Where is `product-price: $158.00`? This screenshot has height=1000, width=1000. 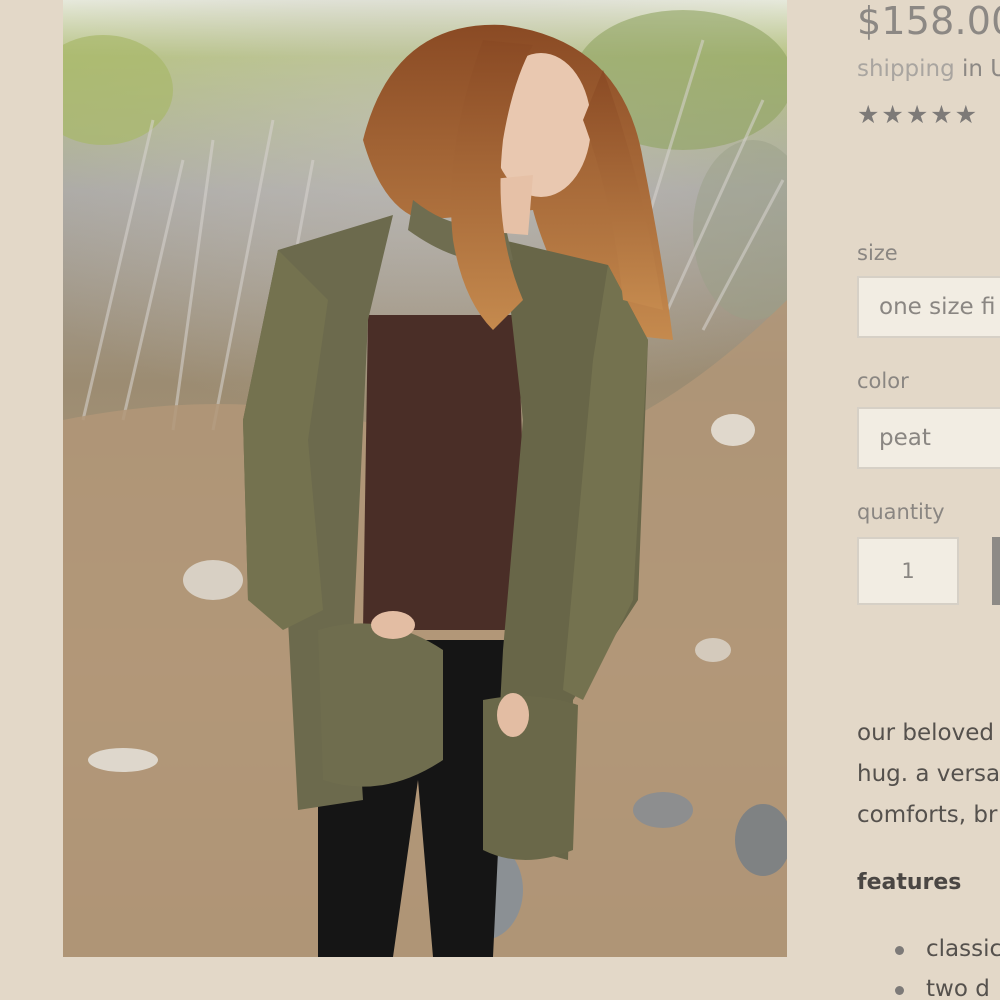 product-price: $158.00 is located at coordinates (928, 21).